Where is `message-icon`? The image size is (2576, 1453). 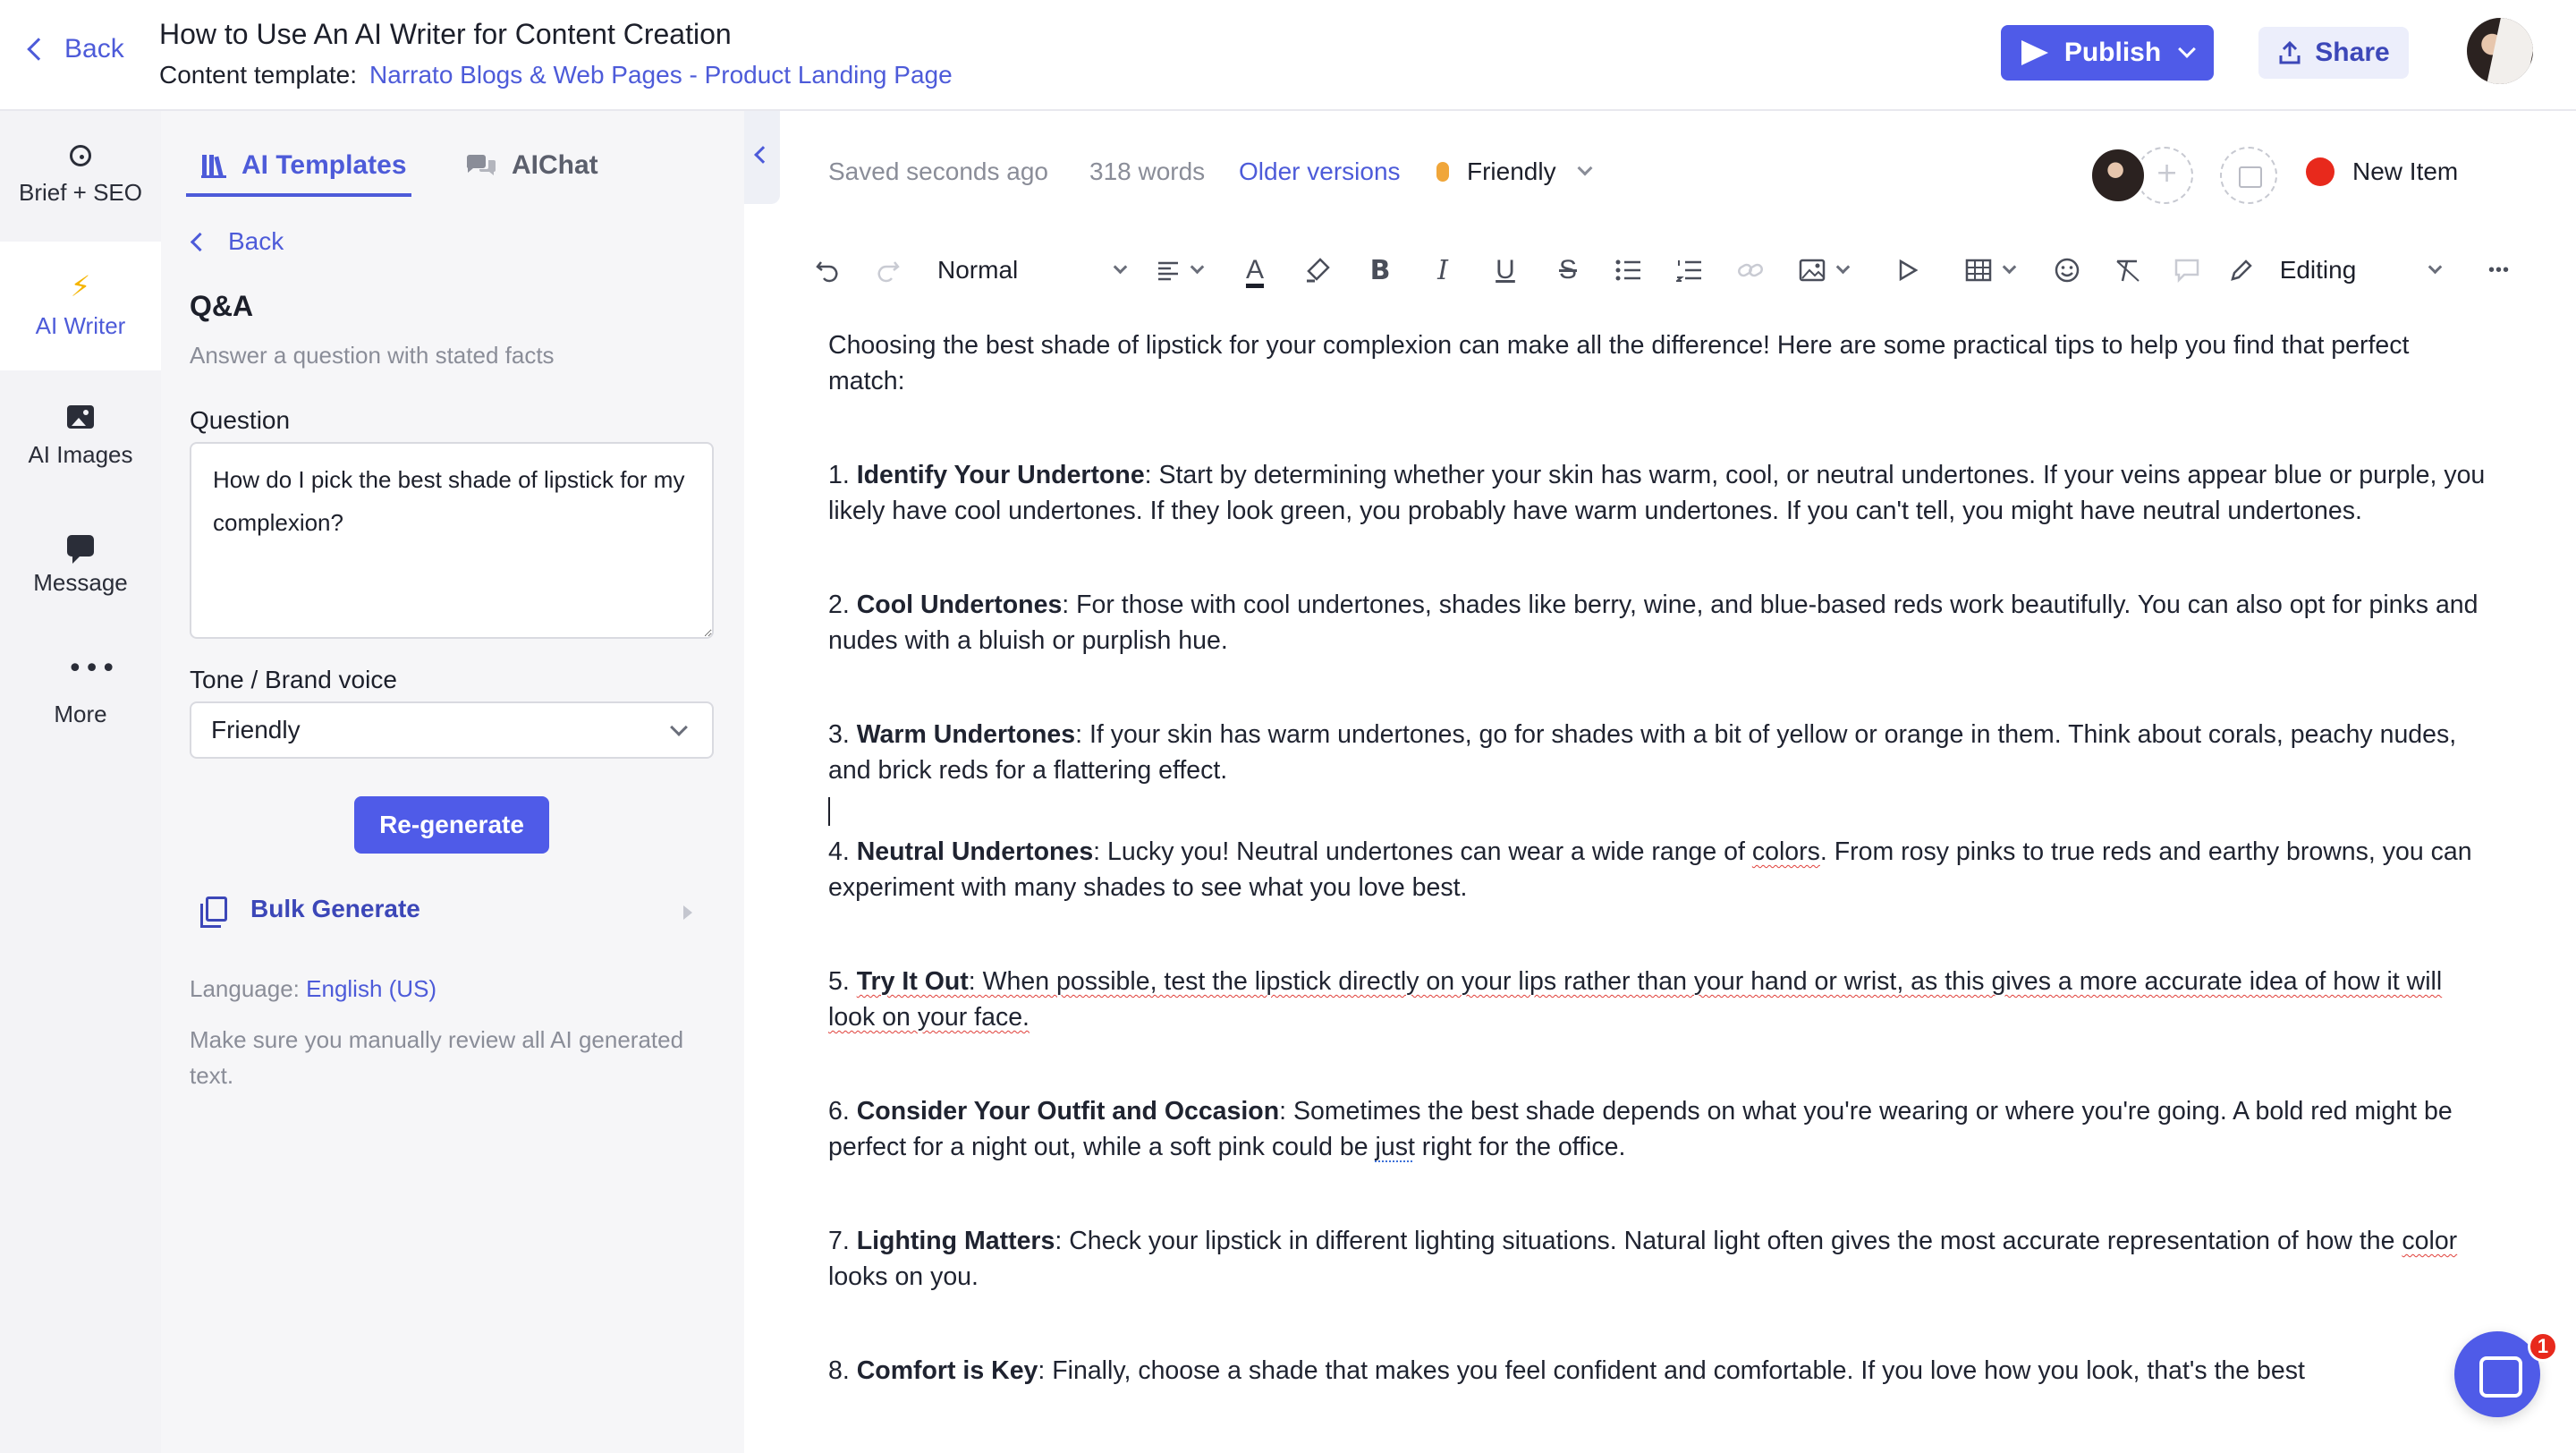 message-icon is located at coordinates (80, 549).